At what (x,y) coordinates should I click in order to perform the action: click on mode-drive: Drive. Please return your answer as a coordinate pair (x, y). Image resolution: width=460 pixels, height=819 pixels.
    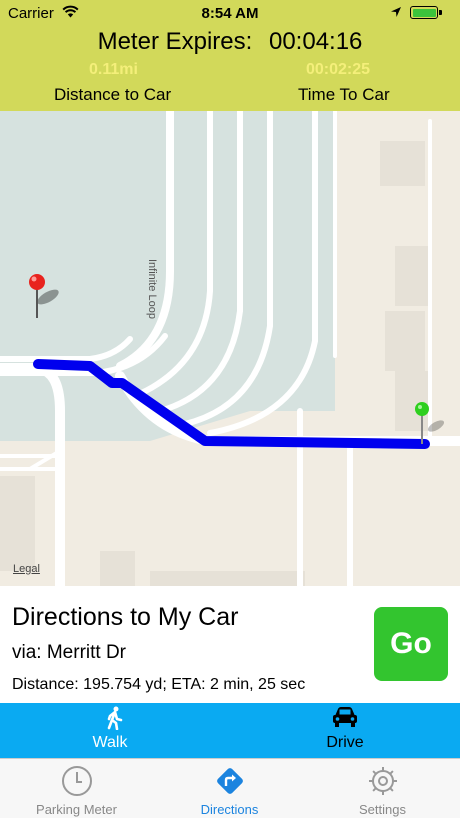
    Looking at the image, I should click on (345, 730).